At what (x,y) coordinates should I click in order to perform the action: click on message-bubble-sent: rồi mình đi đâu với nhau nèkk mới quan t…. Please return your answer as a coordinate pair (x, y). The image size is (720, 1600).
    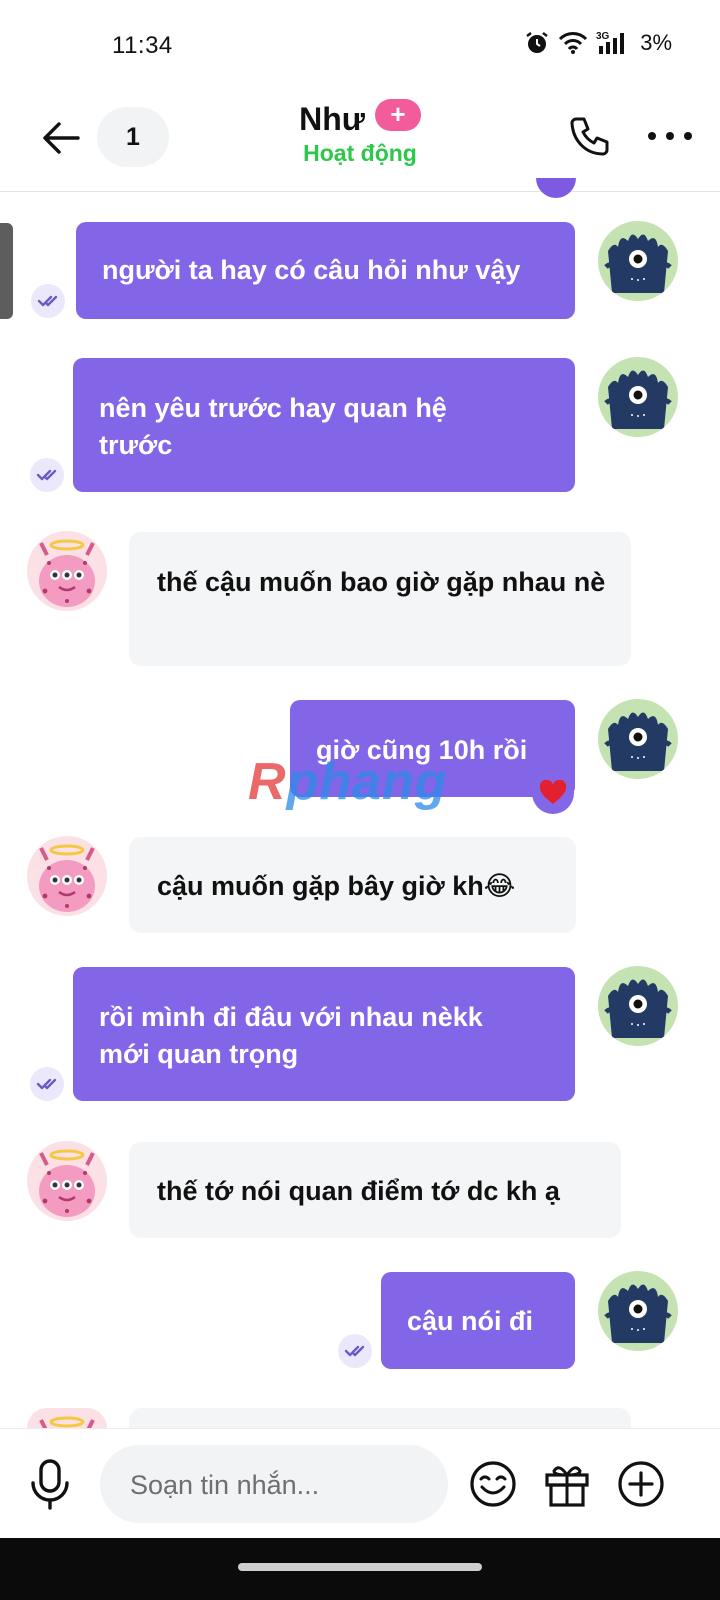
    Looking at the image, I should click on (324, 1034).